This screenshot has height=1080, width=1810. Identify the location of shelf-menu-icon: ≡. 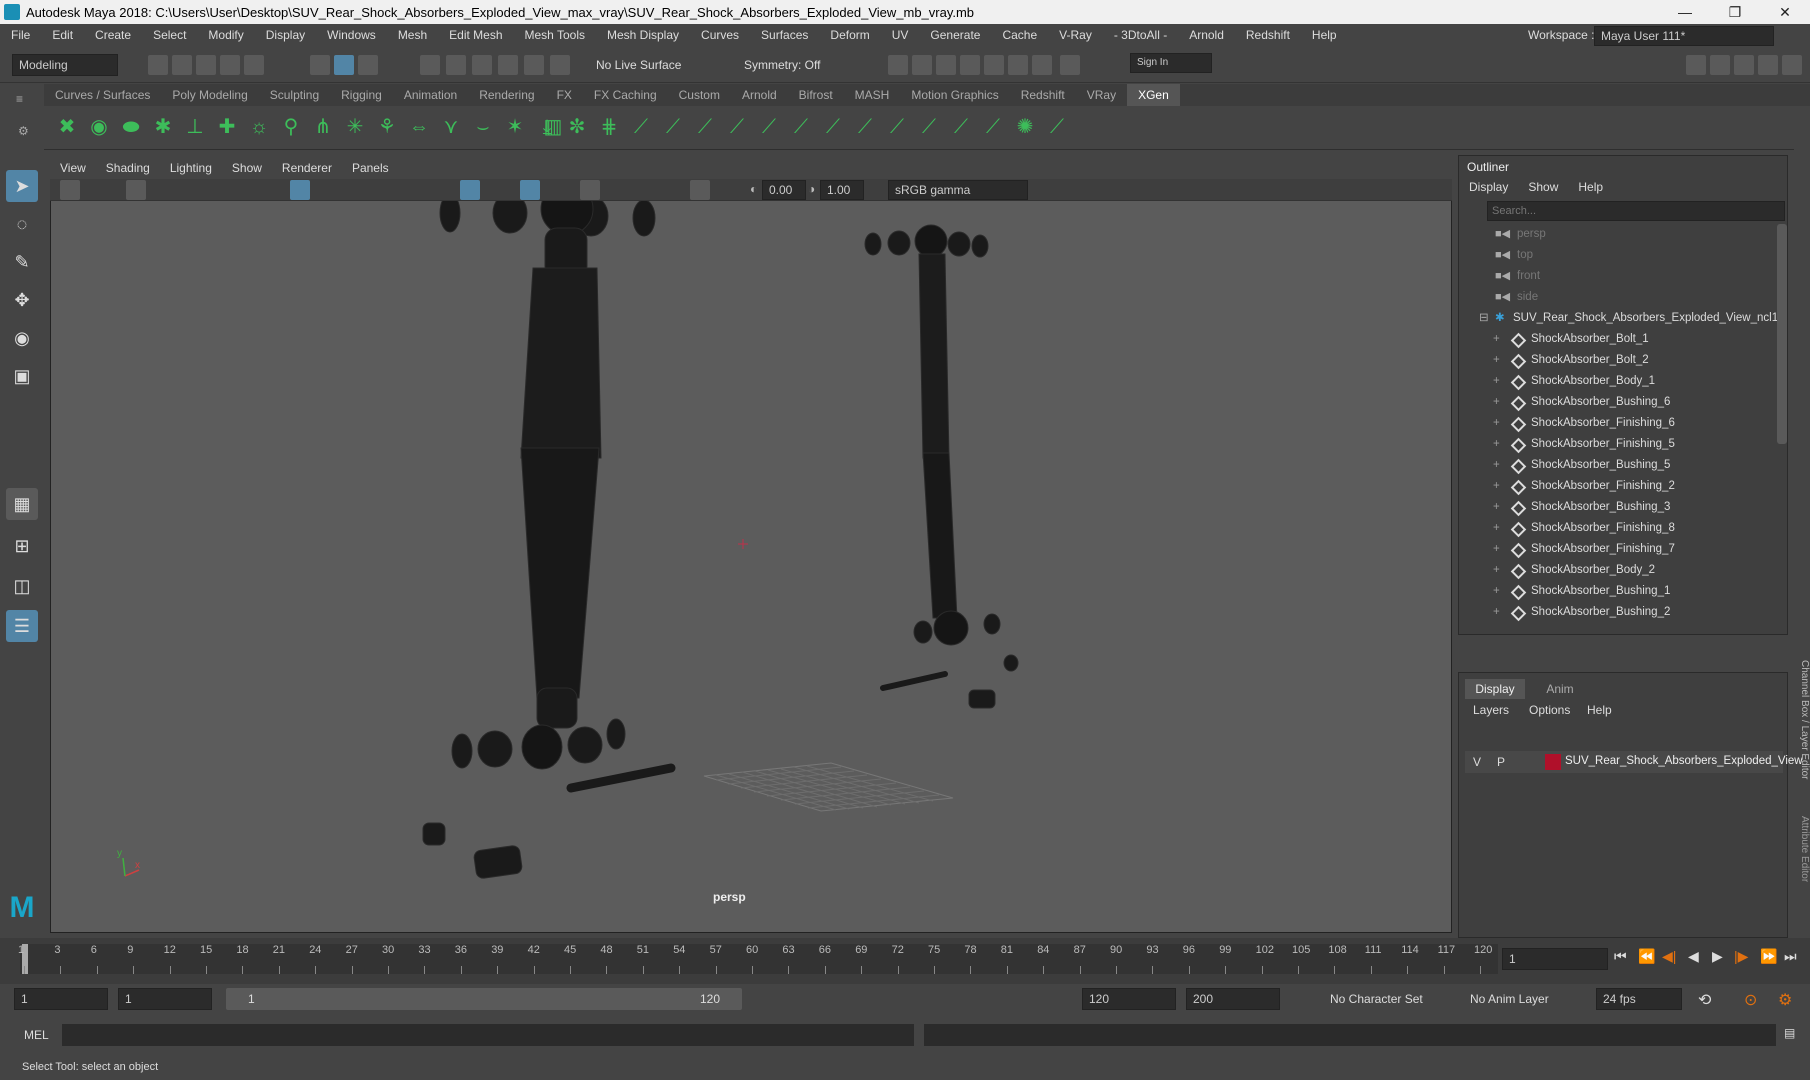
(19, 99).